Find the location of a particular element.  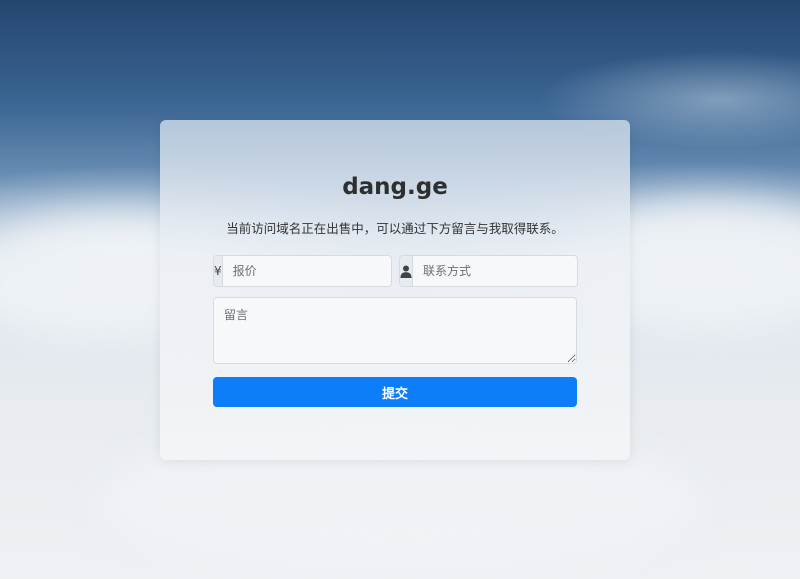

user-icon is located at coordinates (406, 271).